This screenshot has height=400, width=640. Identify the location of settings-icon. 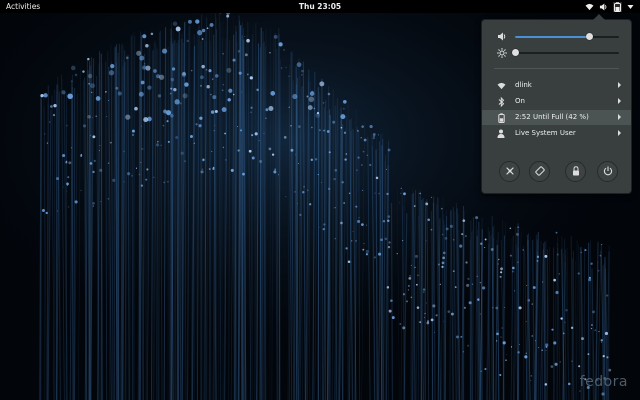
(510, 172).